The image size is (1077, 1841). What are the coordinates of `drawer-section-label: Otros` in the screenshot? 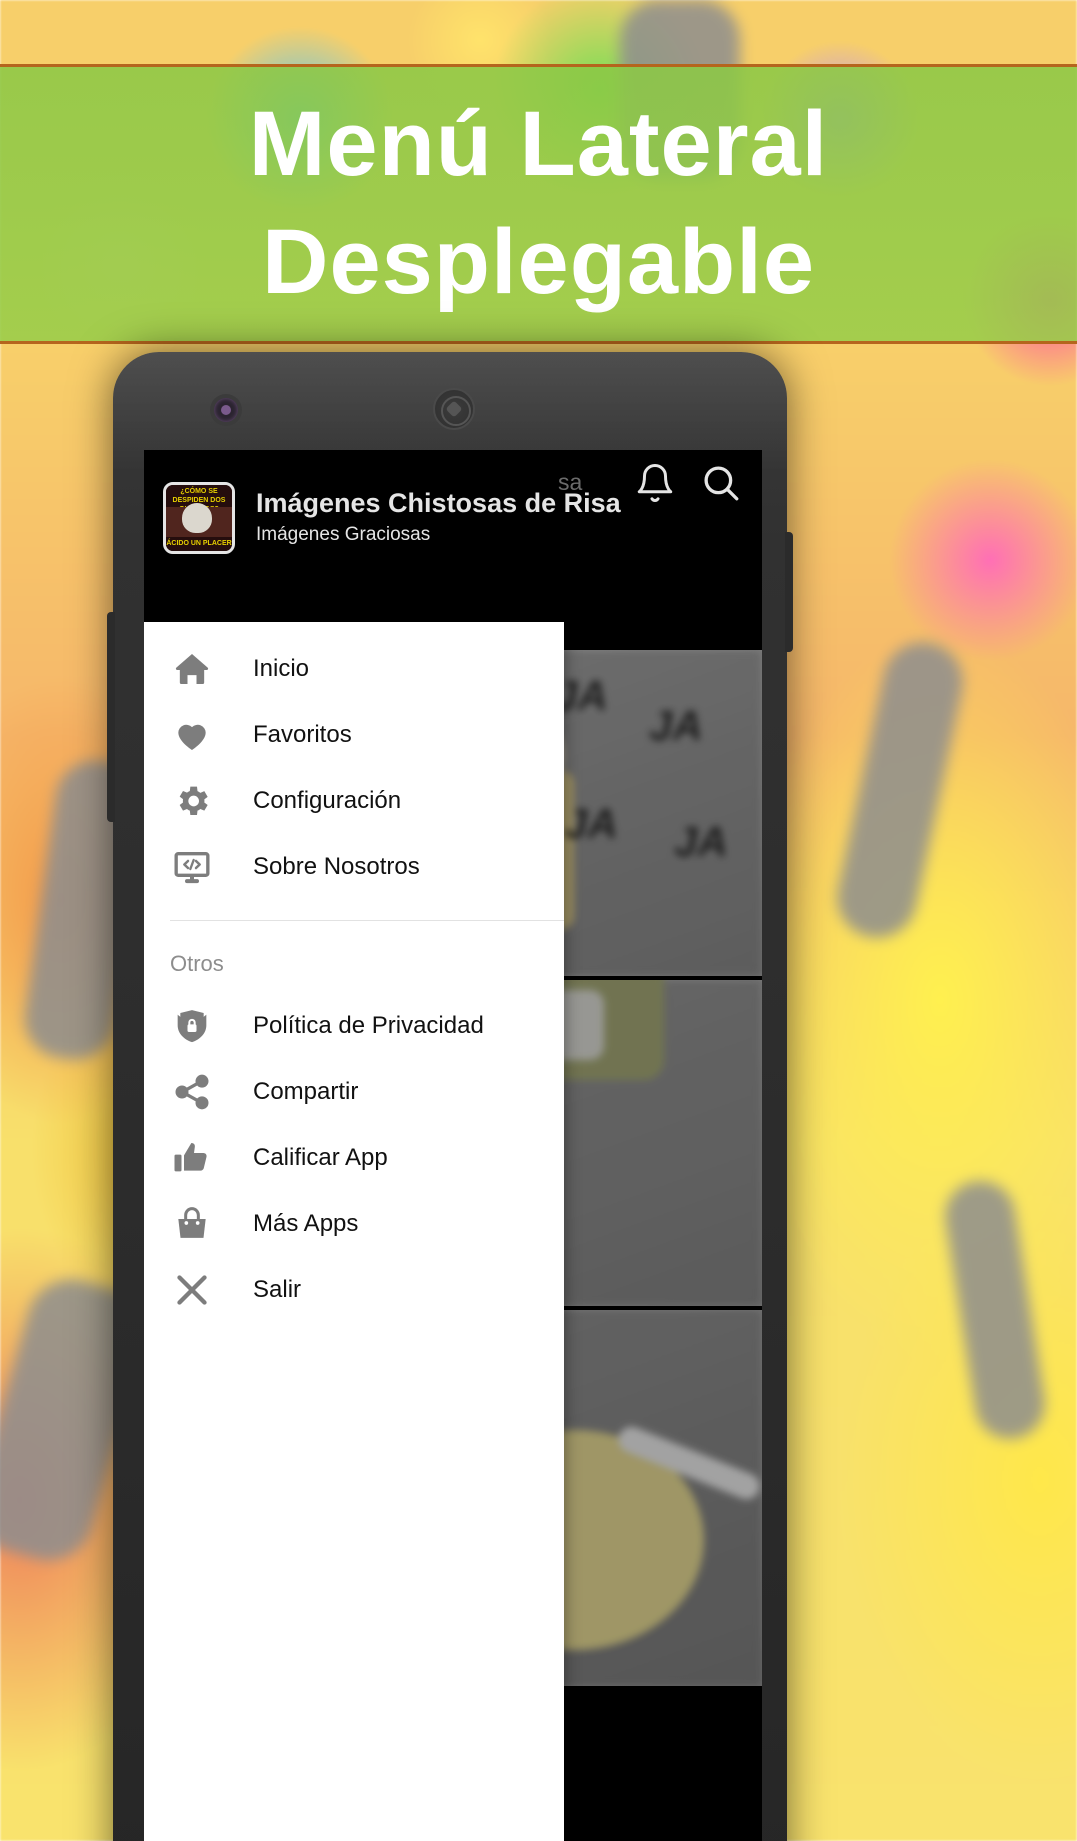 It's located at (197, 963).